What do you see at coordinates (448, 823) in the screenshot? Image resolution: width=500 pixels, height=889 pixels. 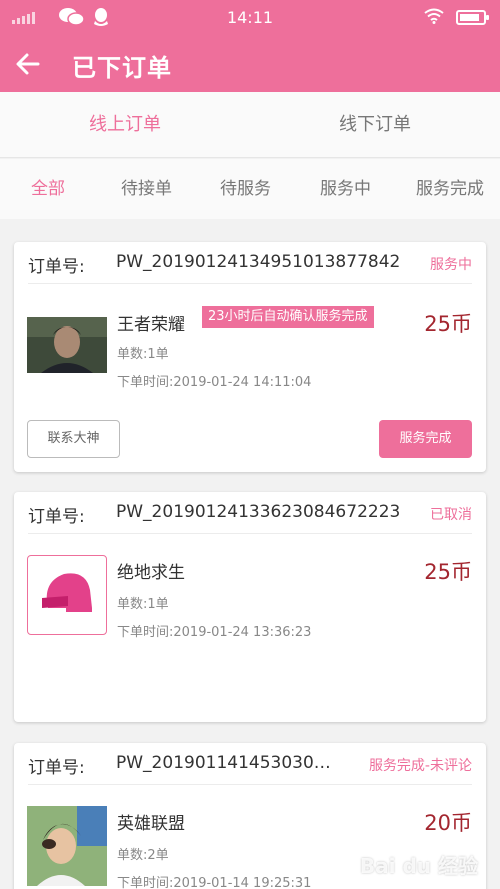 I see `order-price: 20币` at bounding box center [448, 823].